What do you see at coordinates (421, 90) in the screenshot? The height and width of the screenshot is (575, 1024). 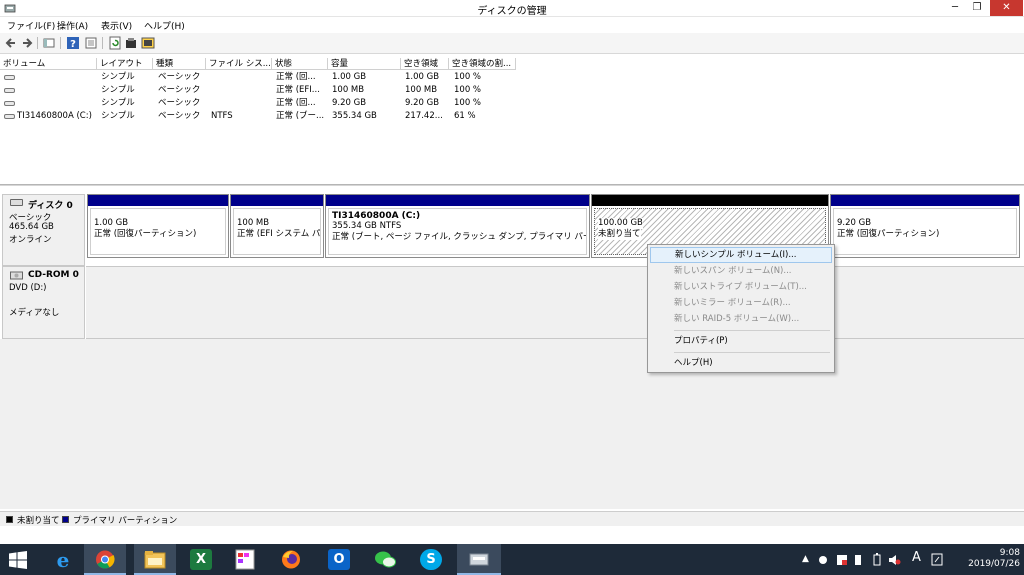 I see `cell-free: 100 MB` at bounding box center [421, 90].